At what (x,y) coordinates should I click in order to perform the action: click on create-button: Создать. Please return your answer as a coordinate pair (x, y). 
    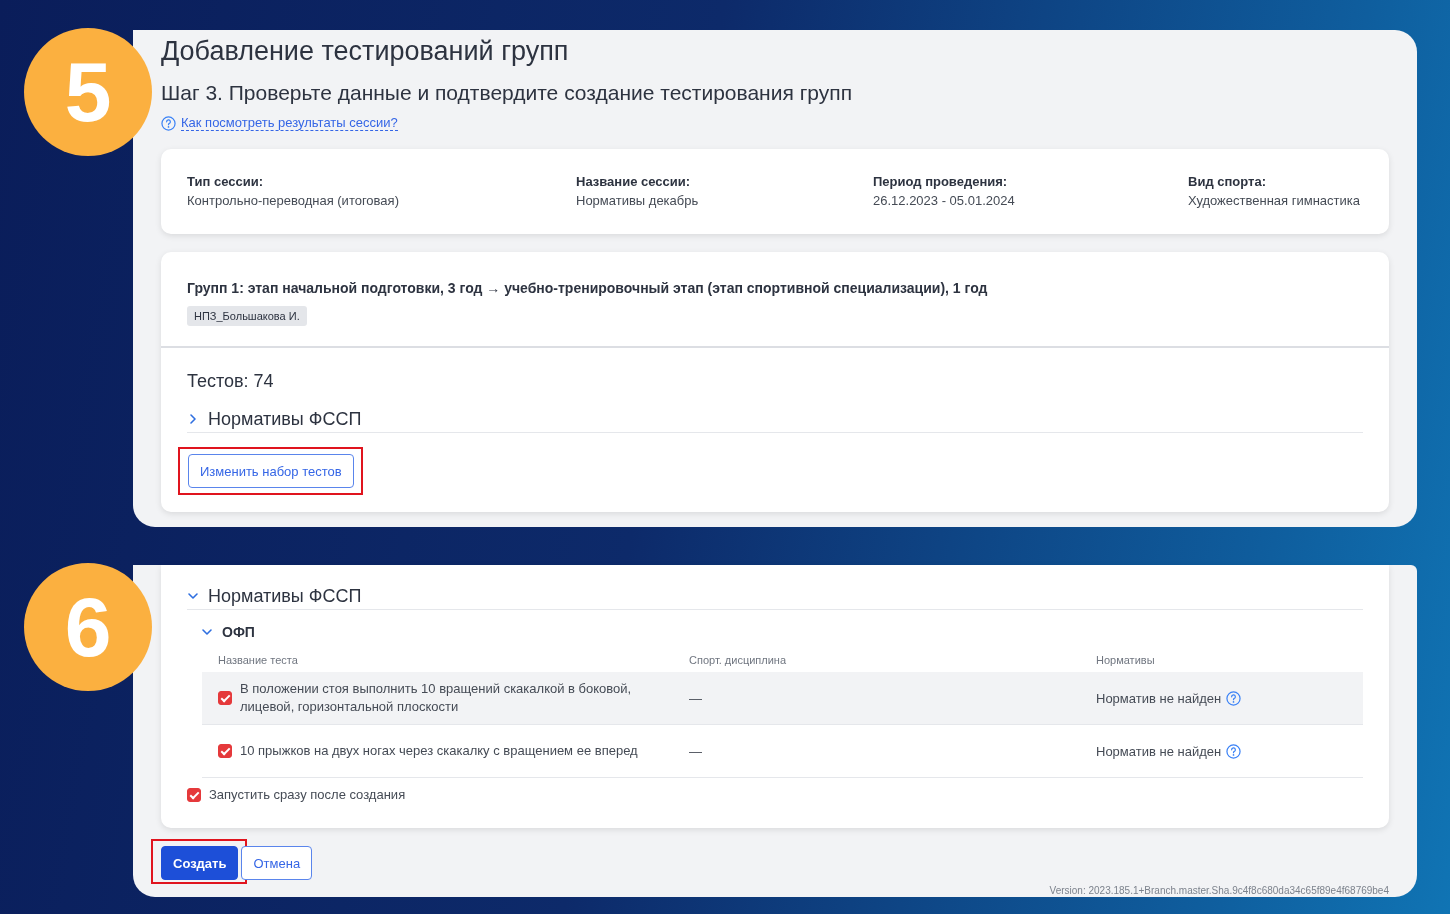
    Looking at the image, I should click on (200, 863).